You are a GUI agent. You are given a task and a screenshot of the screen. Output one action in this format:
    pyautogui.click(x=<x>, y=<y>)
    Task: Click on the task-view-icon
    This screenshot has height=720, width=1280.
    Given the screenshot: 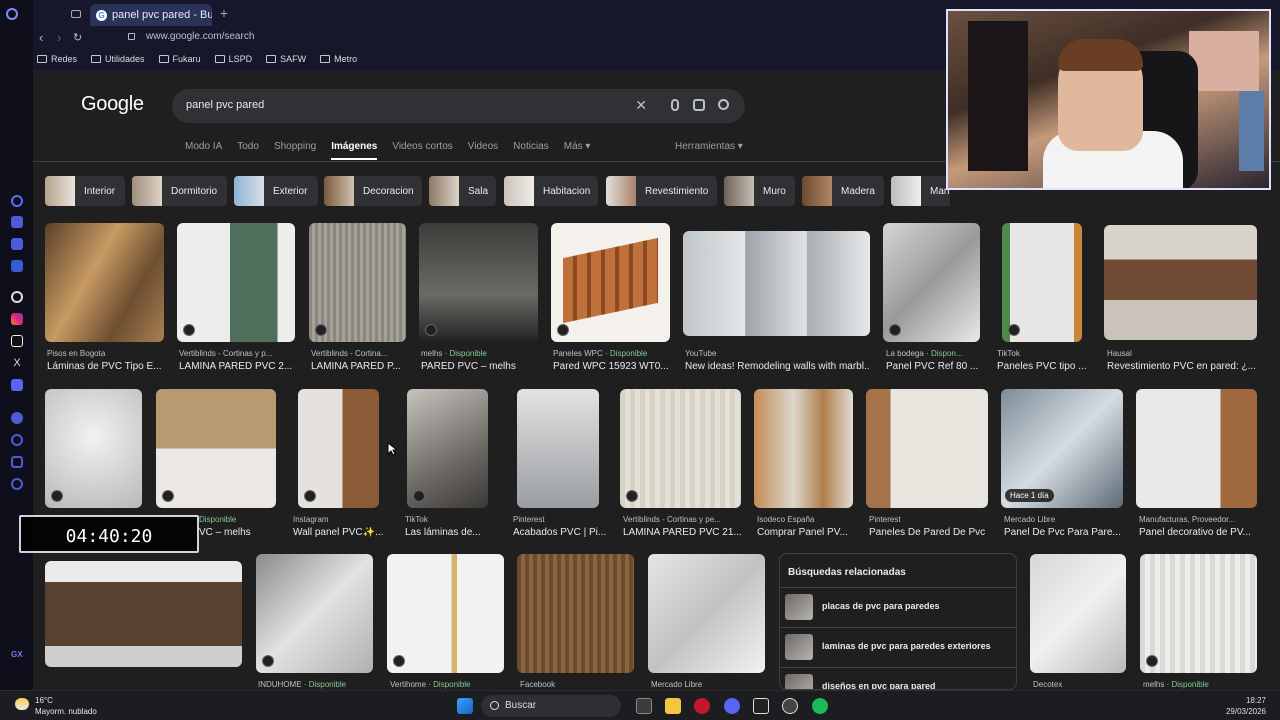 What is the action you would take?
    pyautogui.click(x=644, y=706)
    